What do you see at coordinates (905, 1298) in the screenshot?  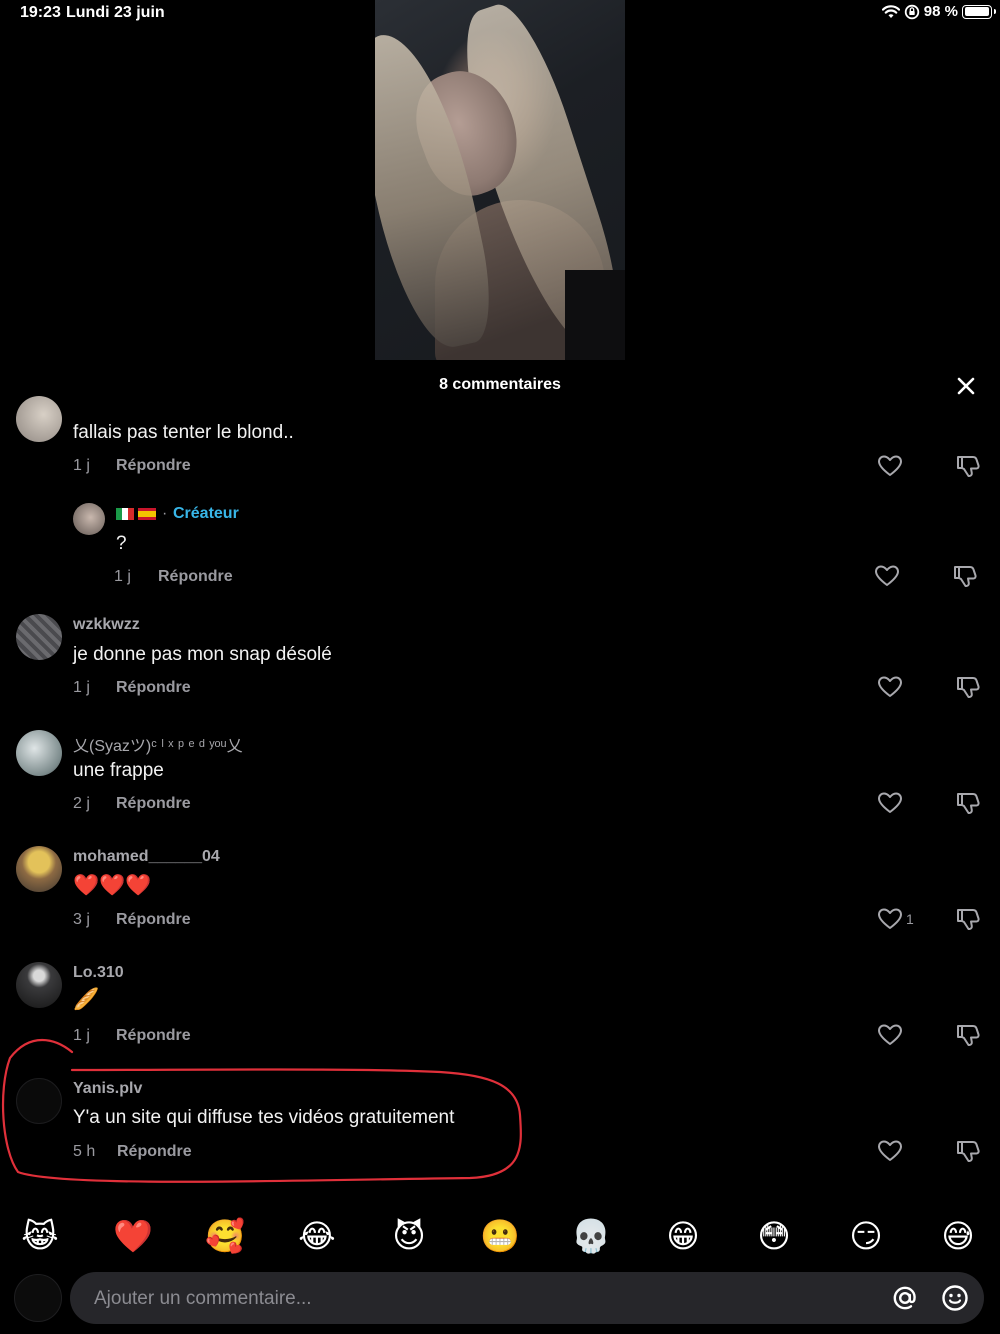 I see `mention-icon` at bounding box center [905, 1298].